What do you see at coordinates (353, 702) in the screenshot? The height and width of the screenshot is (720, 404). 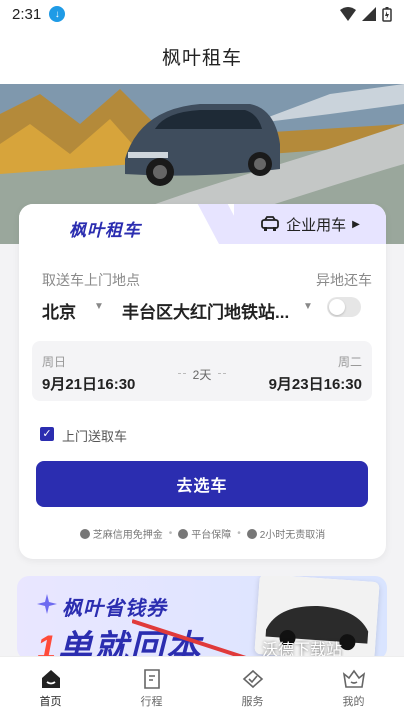 I see `nav-label: 我的` at bounding box center [353, 702].